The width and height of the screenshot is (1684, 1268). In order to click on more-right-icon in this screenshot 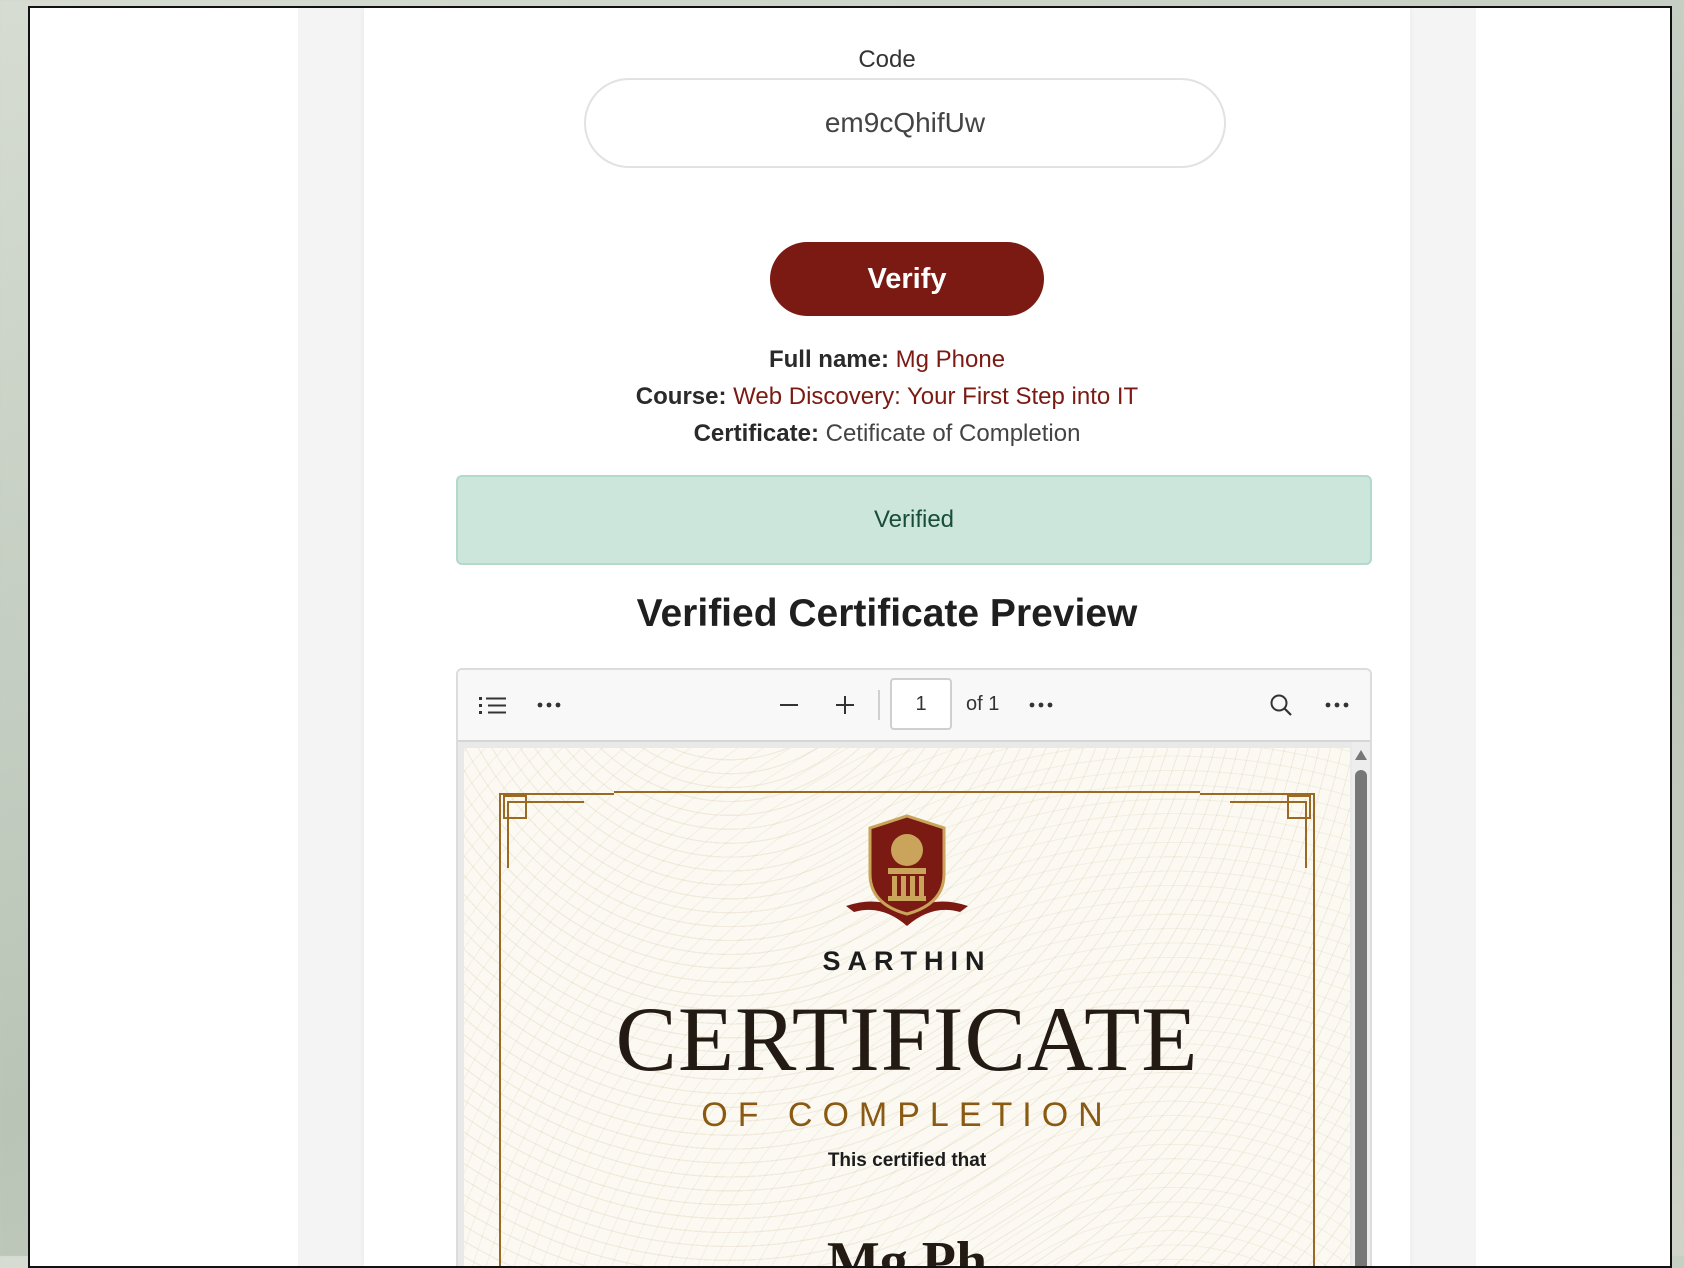, I will do `click(1337, 705)`.